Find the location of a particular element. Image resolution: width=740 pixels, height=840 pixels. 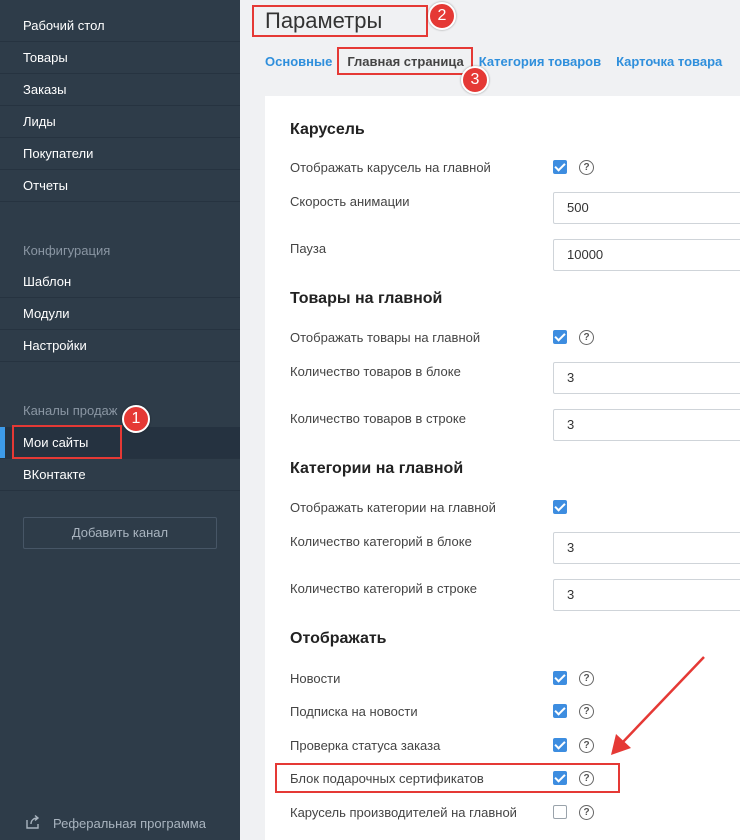

section-title-display: Отображать is located at coordinates (338, 638).